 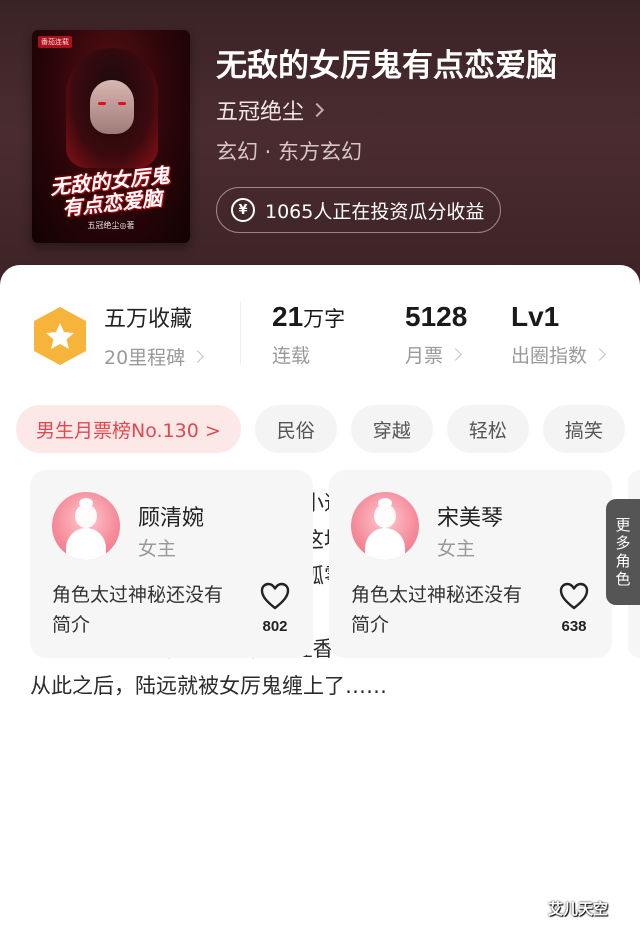 What do you see at coordinates (436, 316) in the screenshot?
I see `tickets-num: 5128` at bounding box center [436, 316].